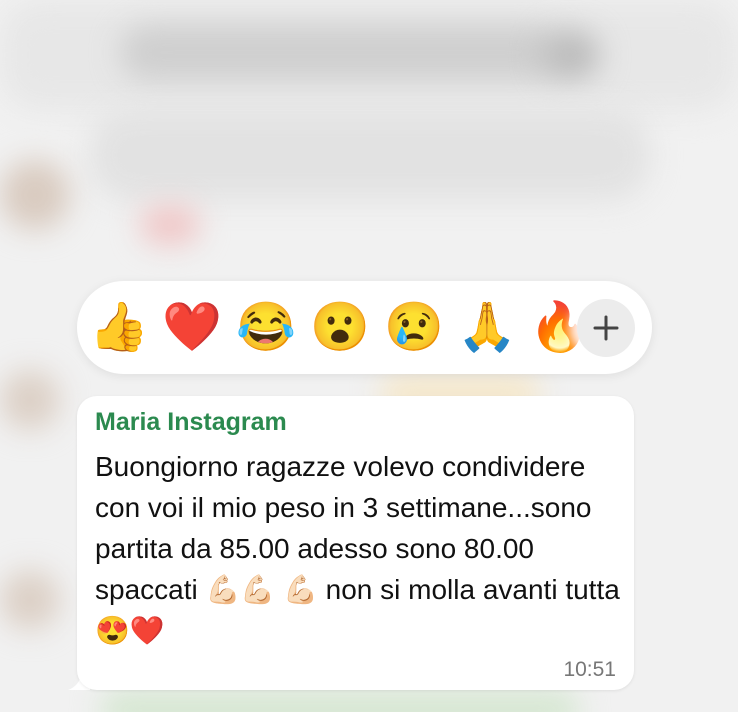  What do you see at coordinates (414, 328) in the screenshot?
I see `reaction-crying: 😢` at bounding box center [414, 328].